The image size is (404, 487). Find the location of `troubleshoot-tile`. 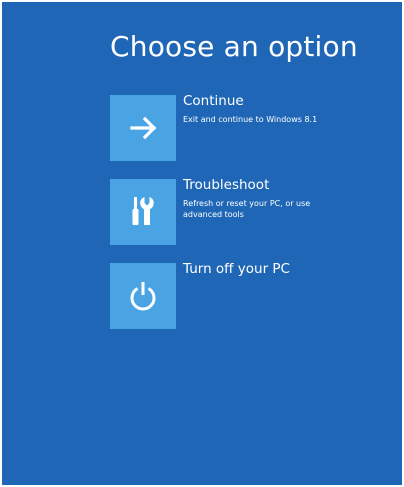

troubleshoot-tile is located at coordinates (143, 212).